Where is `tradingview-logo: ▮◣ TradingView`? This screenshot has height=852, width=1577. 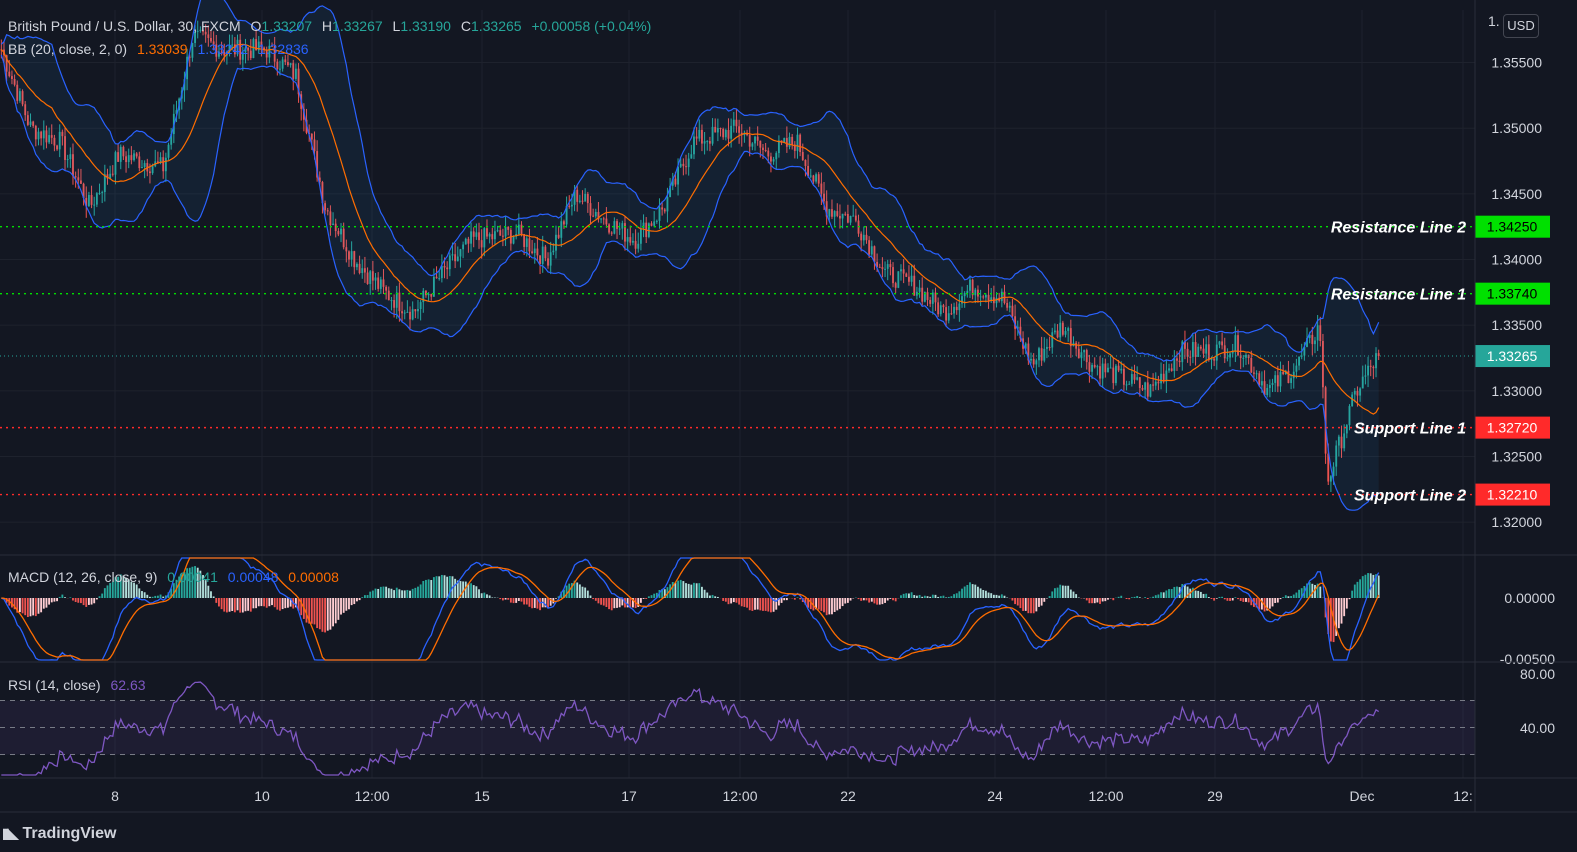
tradingview-logo: ▮◣ TradingView is located at coordinates (59, 834).